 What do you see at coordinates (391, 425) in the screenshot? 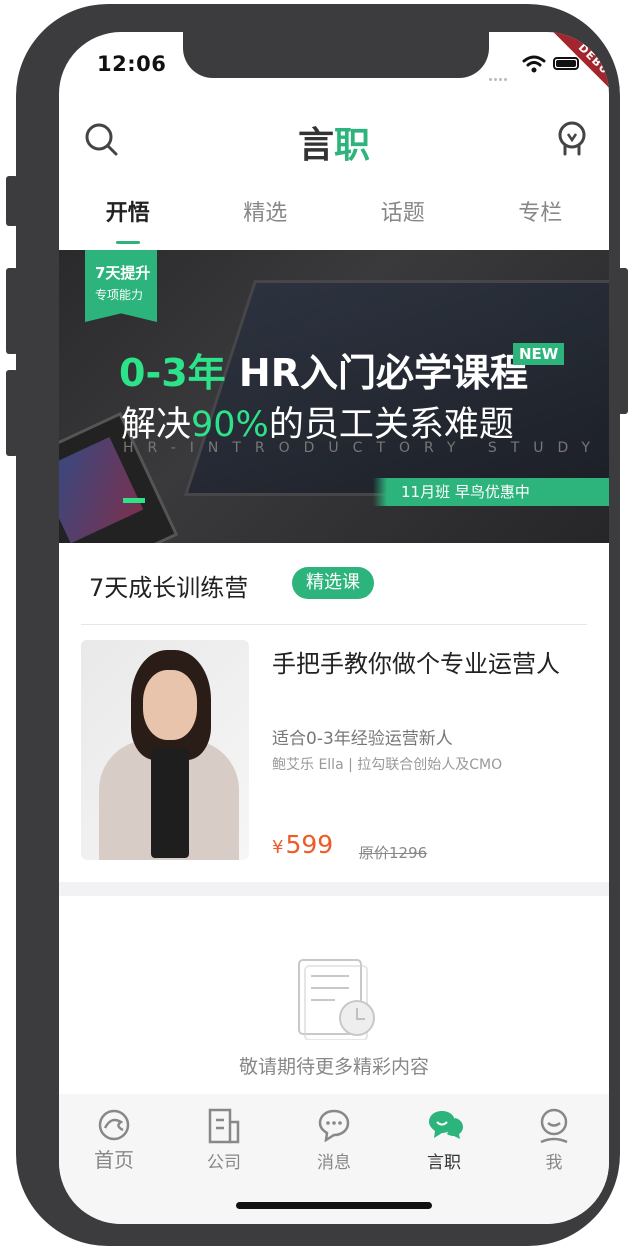
I see `banner-line2-suffix: 的员工关系难题` at bounding box center [391, 425].